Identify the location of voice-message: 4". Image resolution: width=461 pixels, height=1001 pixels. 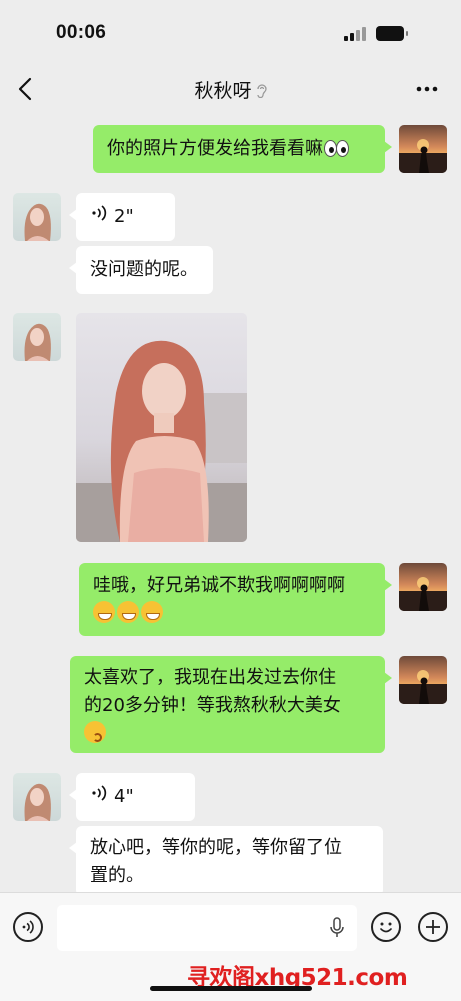
(132, 797).